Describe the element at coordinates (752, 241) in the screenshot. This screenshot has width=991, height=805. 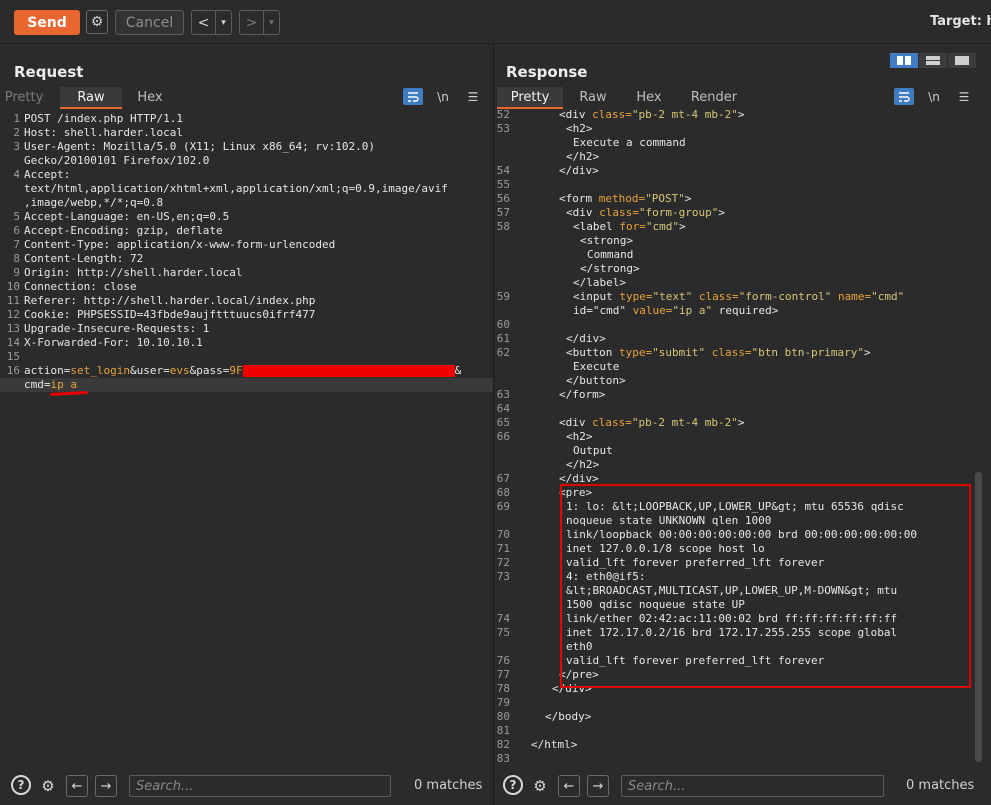
I see `code-text: <strong>` at that location.